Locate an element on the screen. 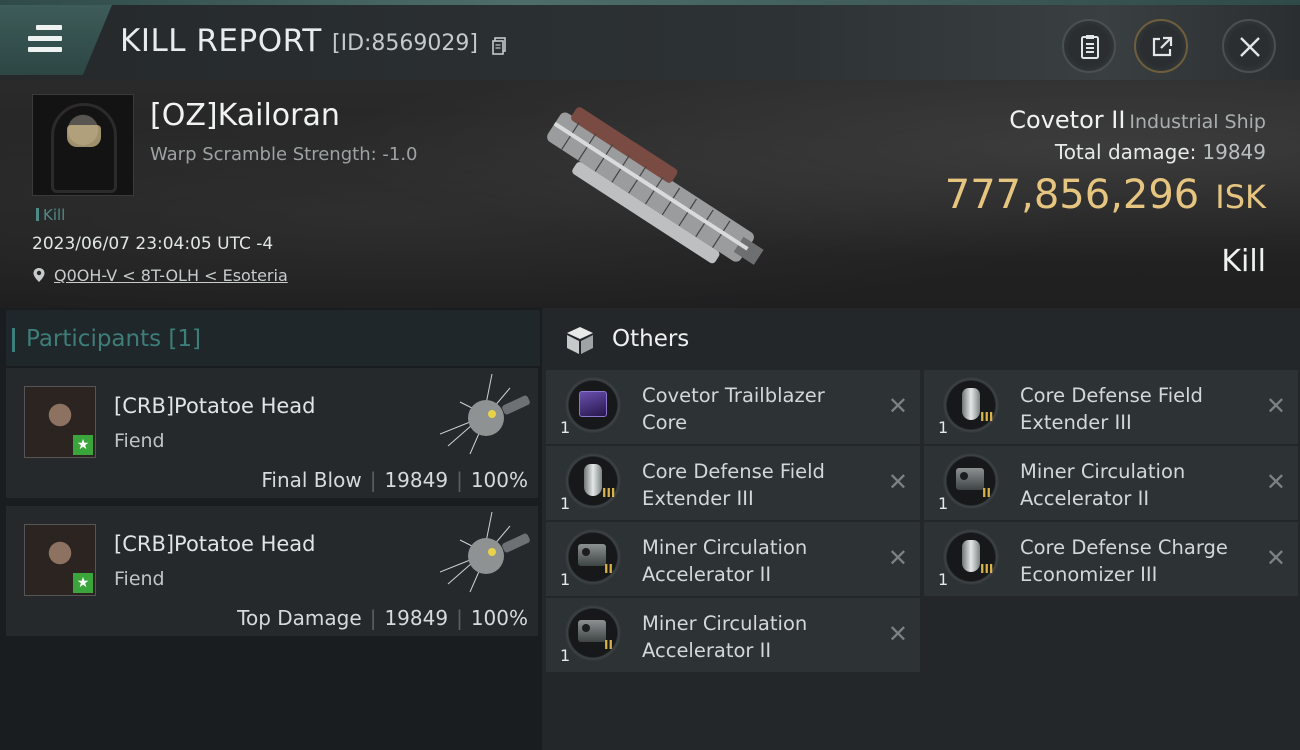 The width and height of the screenshot is (1300, 750). kill-datetime: 2023/06/07 23:04:05 UTC -4 is located at coordinates (153, 244).